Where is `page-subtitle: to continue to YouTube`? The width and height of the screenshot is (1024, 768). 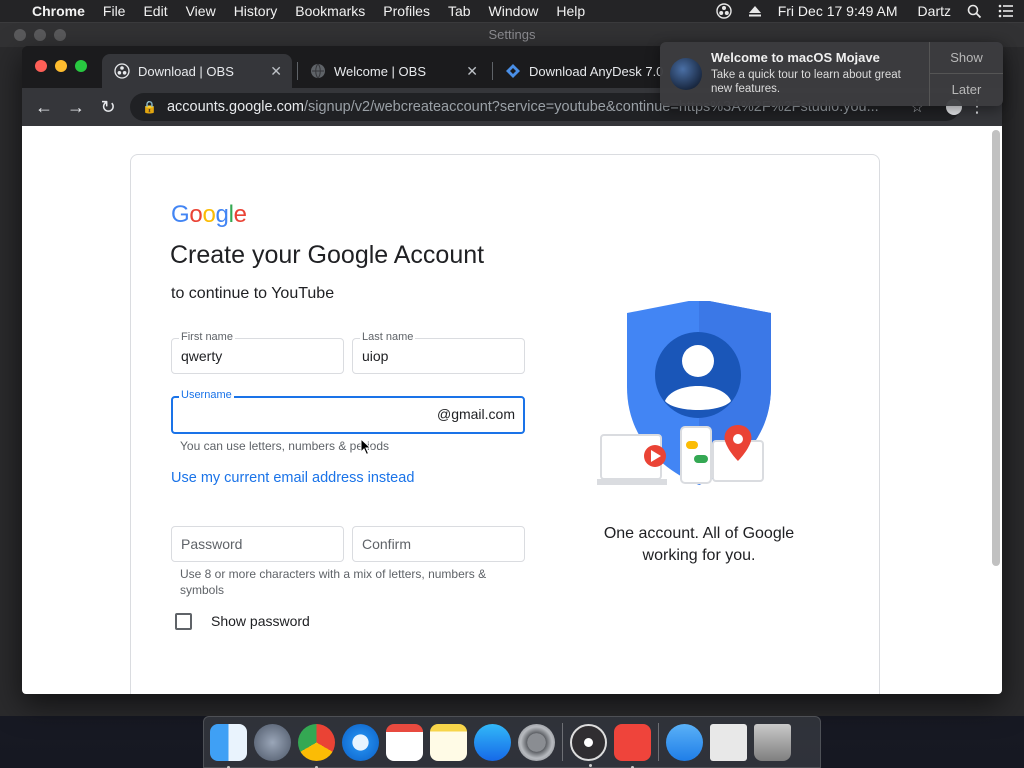 page-subtitle: to continue to YouTube is located at coordinates (253, 293).